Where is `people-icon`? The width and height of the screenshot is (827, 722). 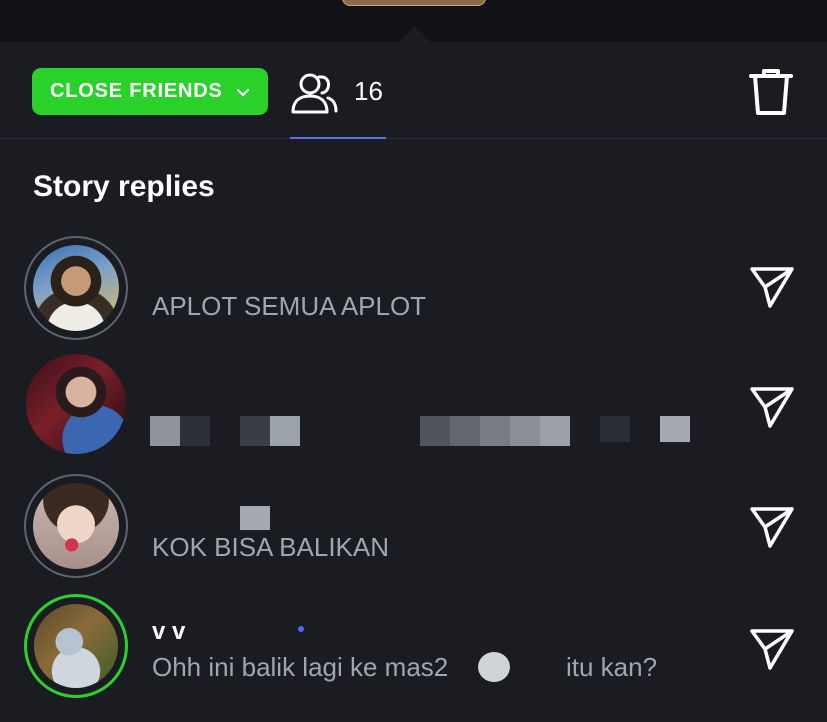
people-icon is located at coordinates (314, 93).